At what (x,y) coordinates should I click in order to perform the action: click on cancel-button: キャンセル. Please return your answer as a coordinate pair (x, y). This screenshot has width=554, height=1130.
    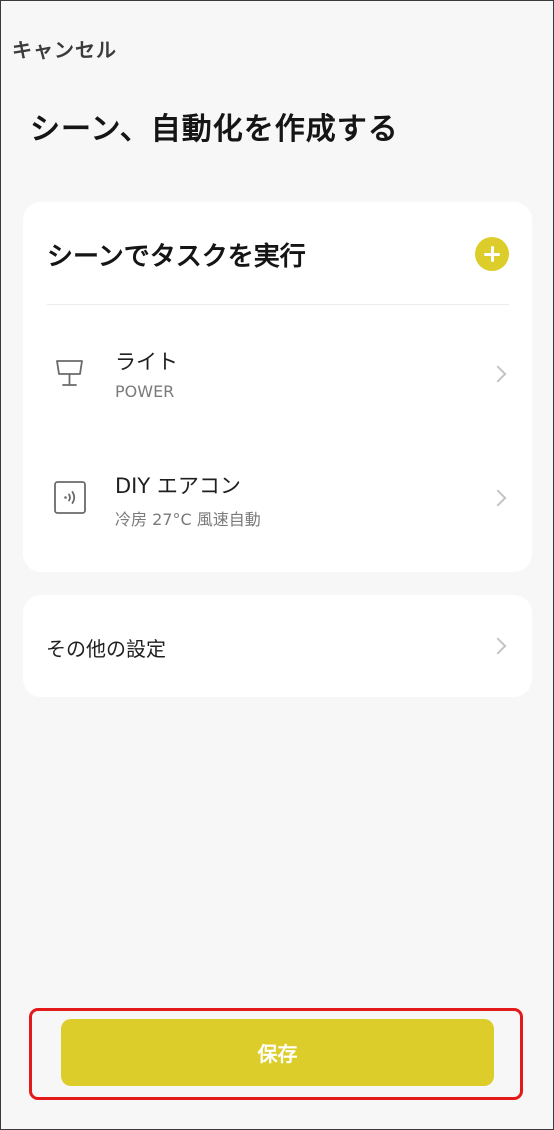
    Looking at the image, I should click on (64, 48).